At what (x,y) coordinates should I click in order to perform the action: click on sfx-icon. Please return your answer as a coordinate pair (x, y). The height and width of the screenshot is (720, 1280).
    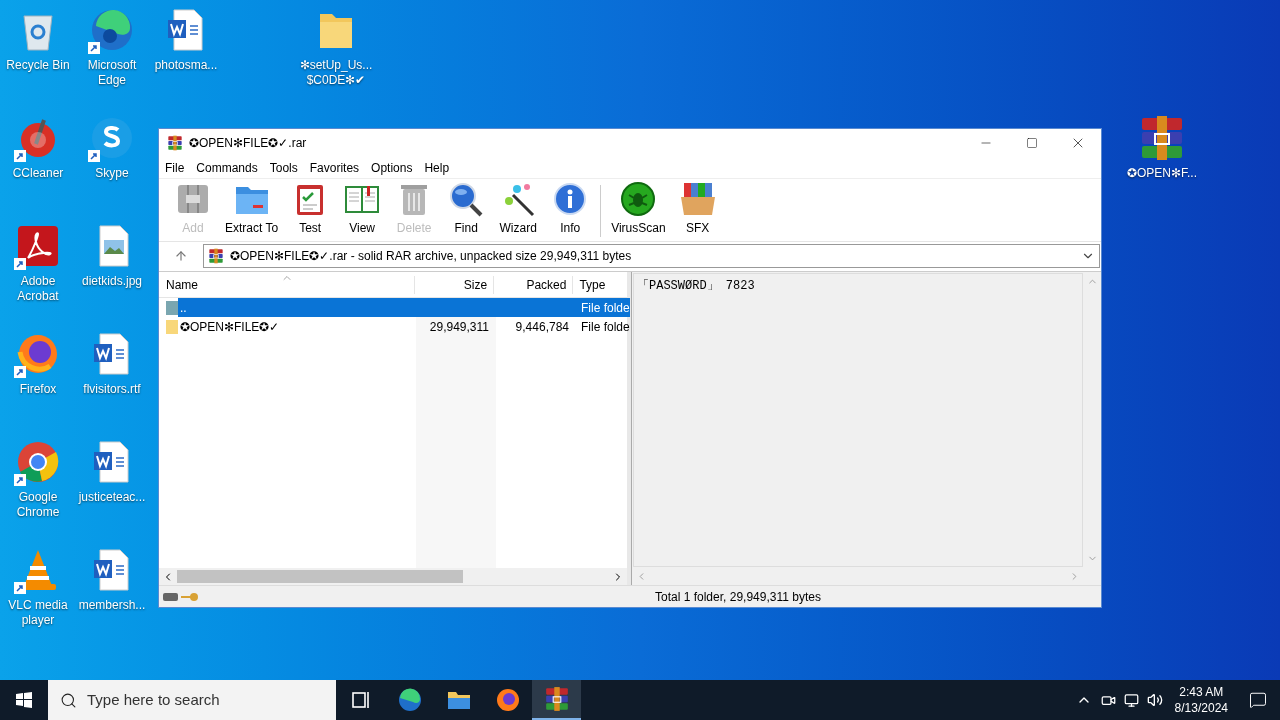
    Looking at the image, I should click on (697, 199).